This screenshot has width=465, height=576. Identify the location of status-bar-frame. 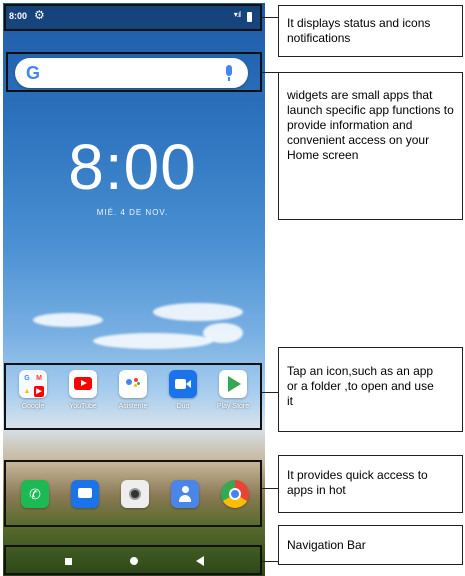
(133, 17).